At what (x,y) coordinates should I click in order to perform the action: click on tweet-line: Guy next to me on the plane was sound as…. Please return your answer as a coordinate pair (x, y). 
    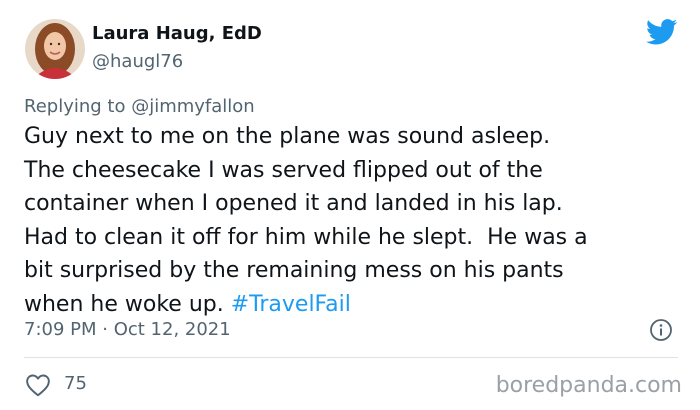
    Looking at the image, I should click on (287, 136).